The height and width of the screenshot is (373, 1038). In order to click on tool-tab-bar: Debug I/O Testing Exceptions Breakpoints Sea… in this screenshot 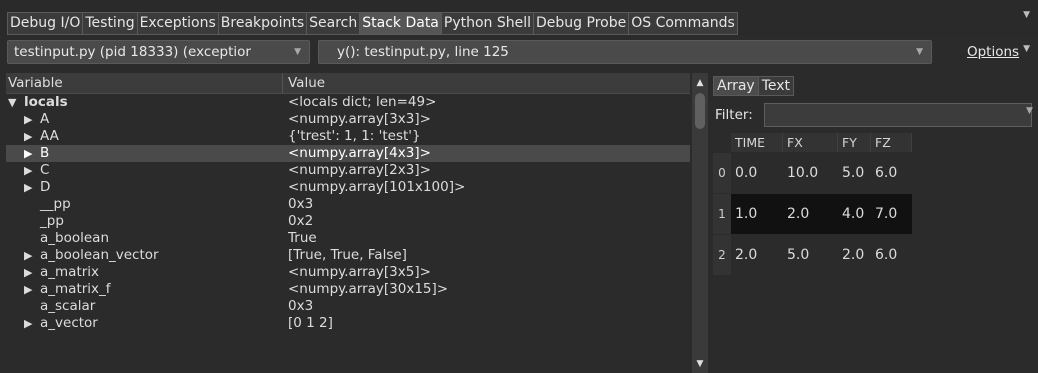, I will do `click(519, 17)`.